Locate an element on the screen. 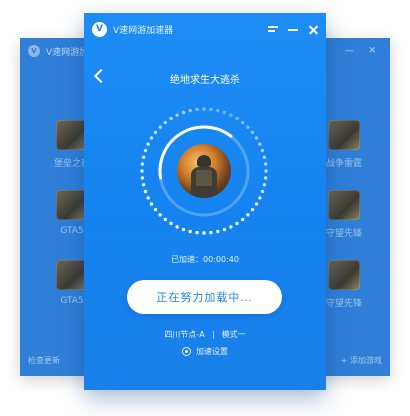 The height and width of the screenshot is (416, 410). acceleration-ring is located at coordinates (204, 171).